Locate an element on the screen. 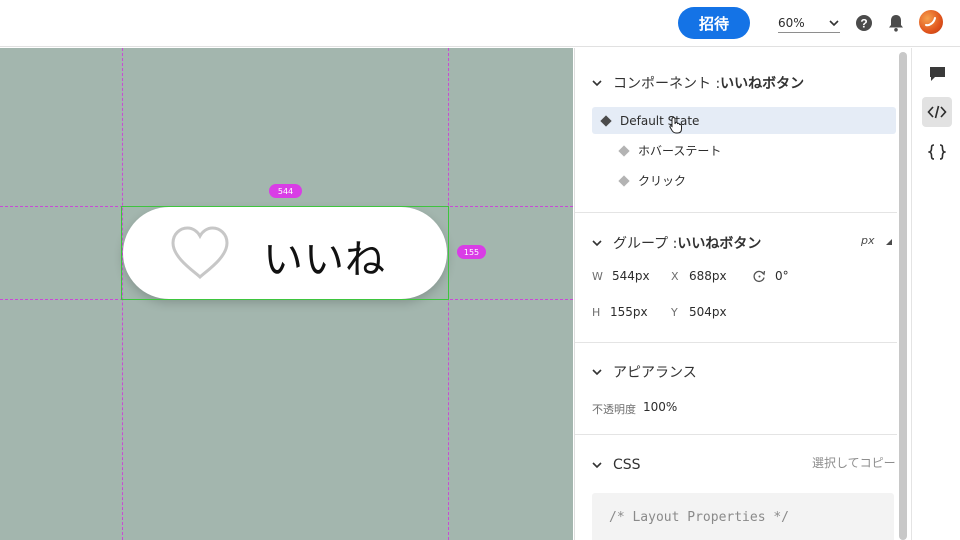  state-hover: ホバーステート is located at coordinates (753, 150).